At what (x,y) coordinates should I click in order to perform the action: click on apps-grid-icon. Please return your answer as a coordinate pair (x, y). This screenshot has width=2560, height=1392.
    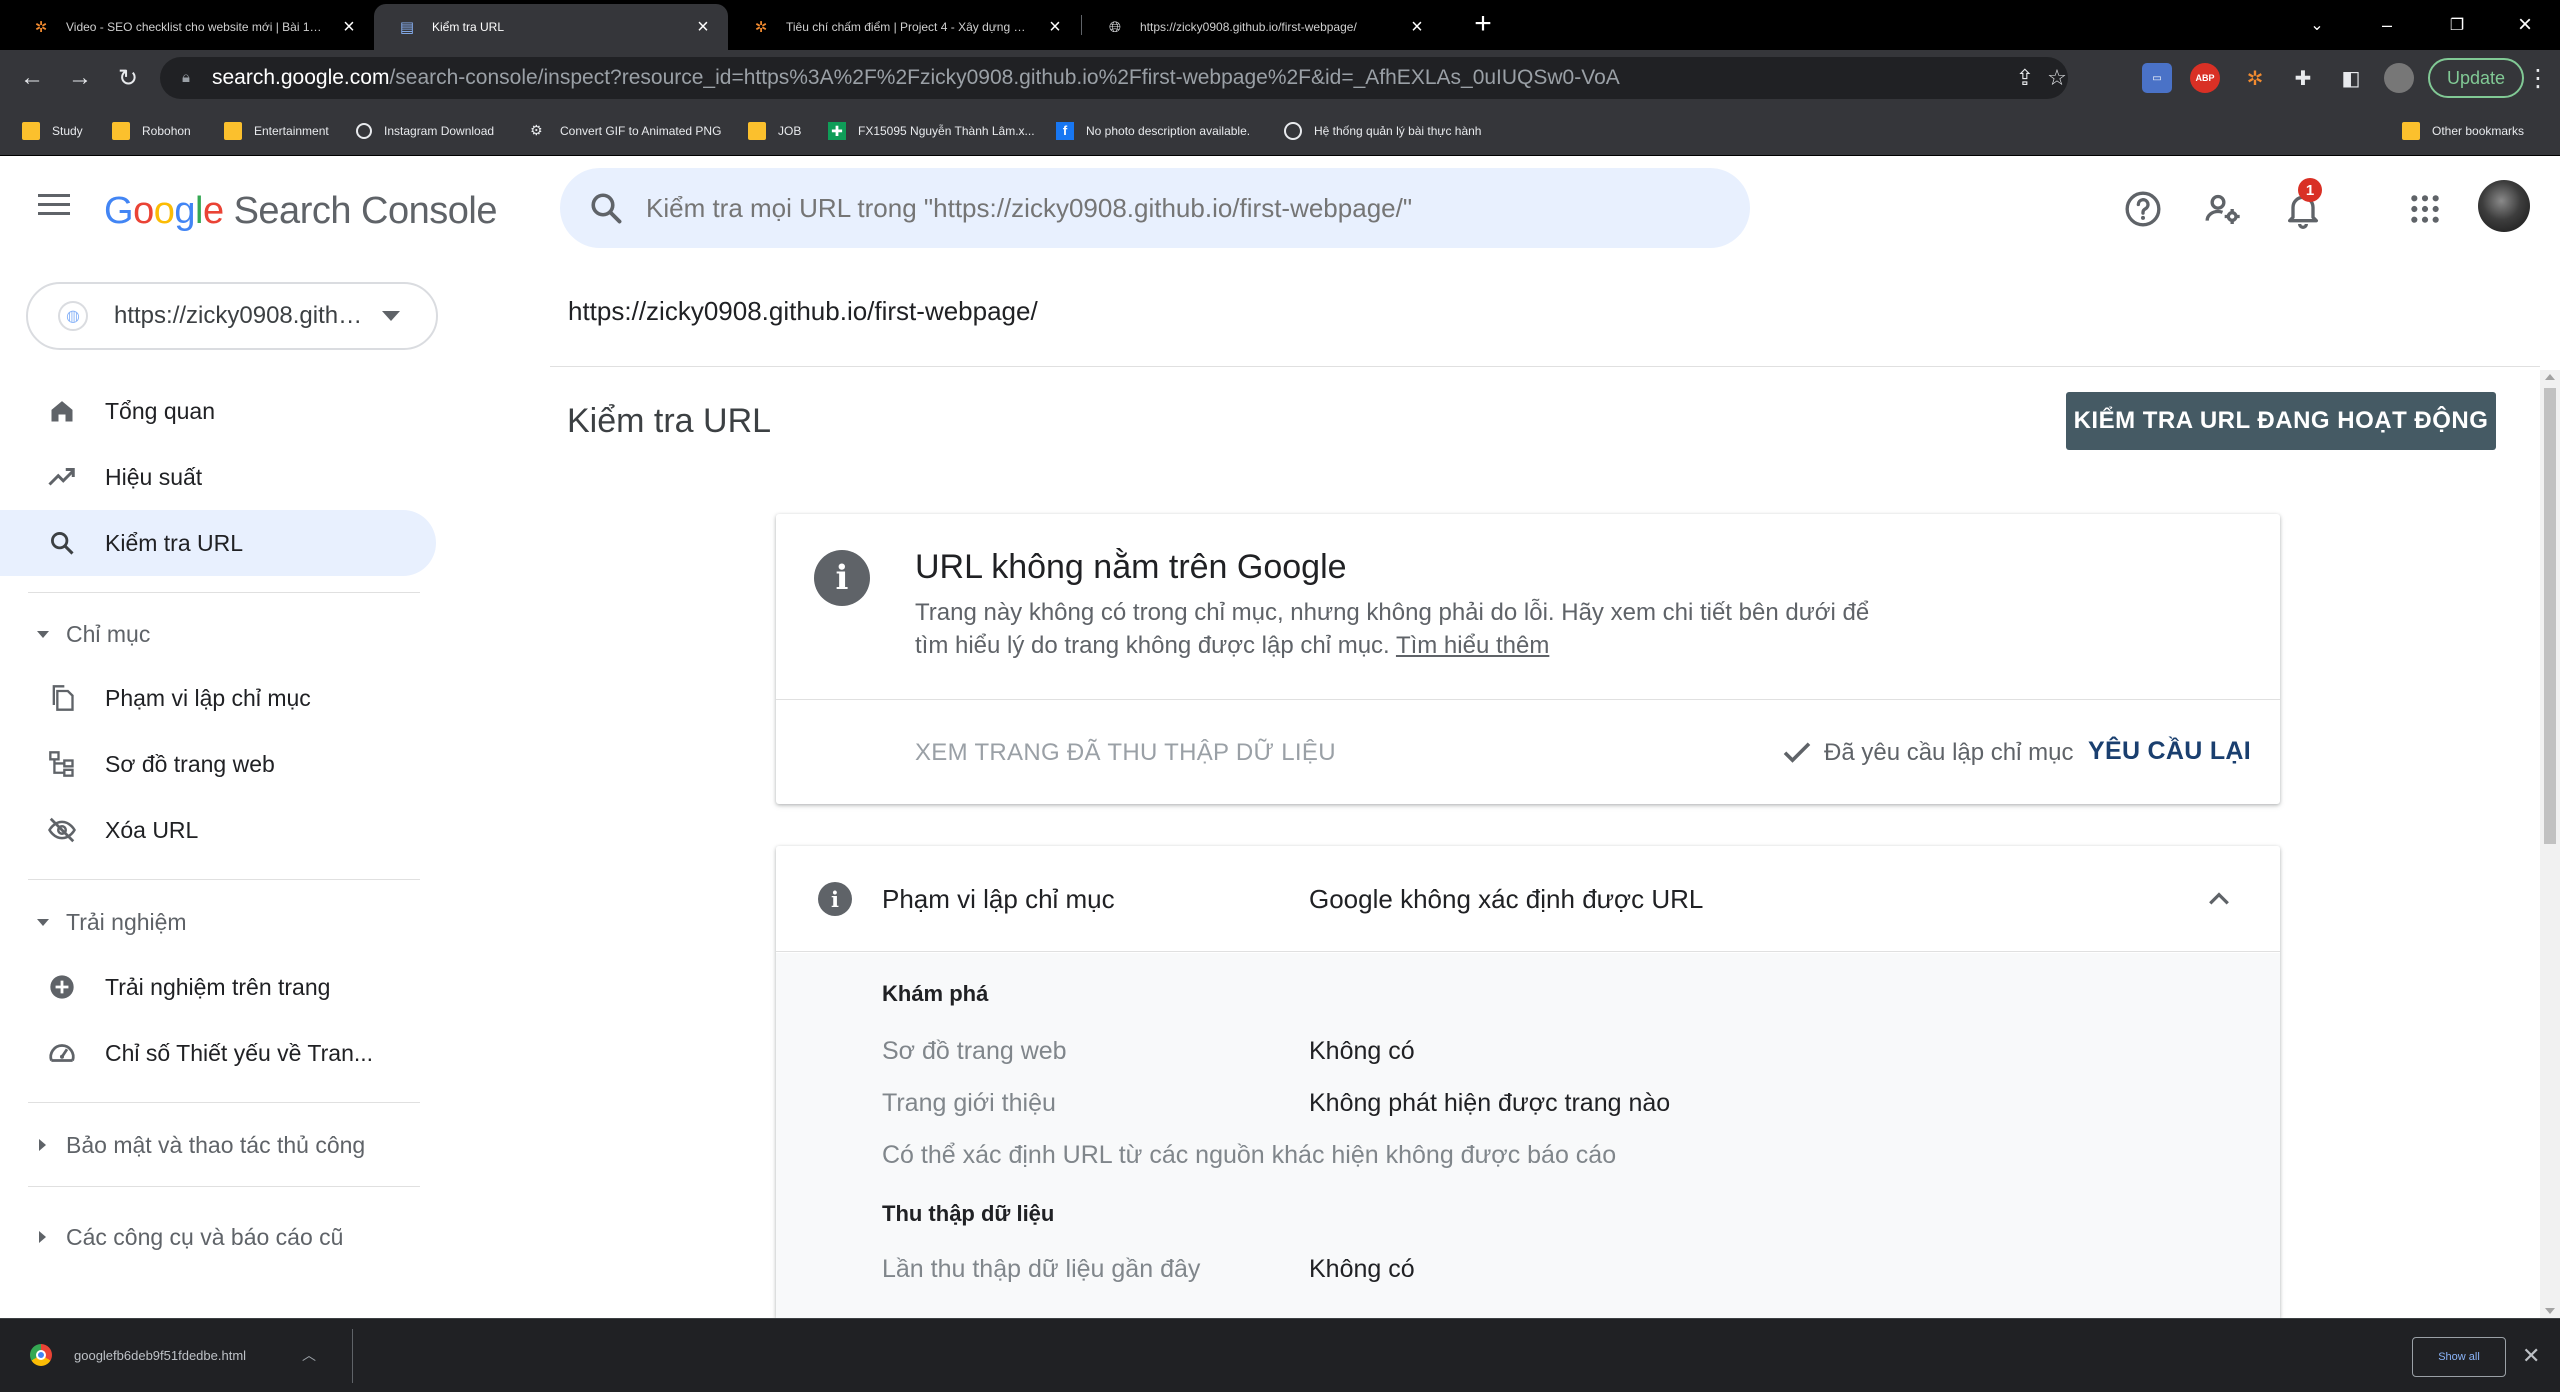
    Looking at the image, I should click on (2425, 209).